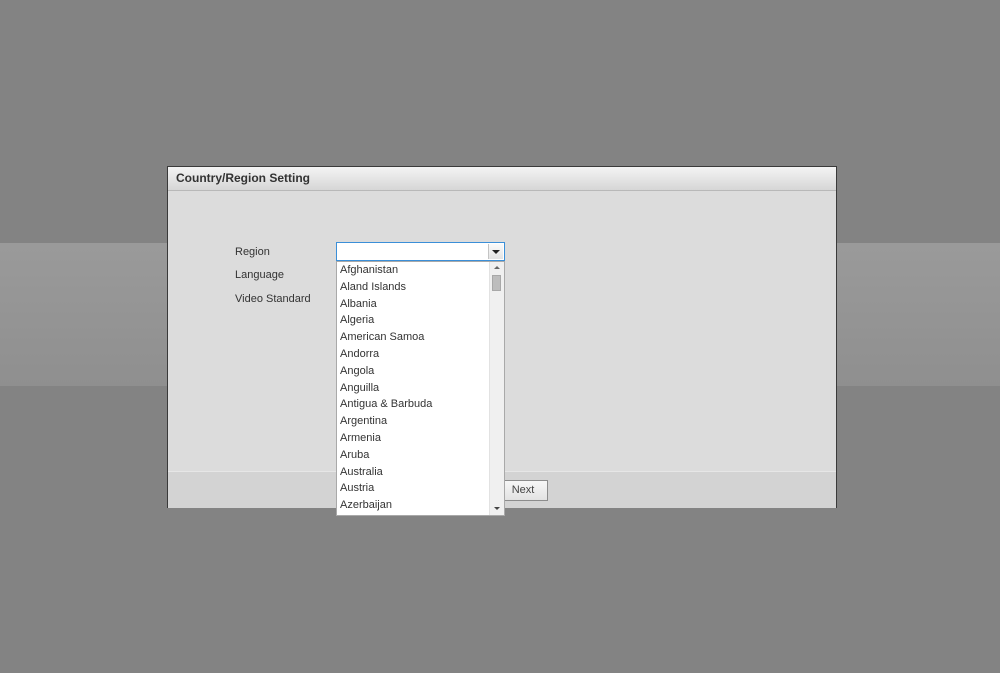 Image resolution: width=1000 pixels, height=673 pixels. Describe the element at coordinates (413, 505) in the screenshot. I see `region-option: Azerbaijan` at that location.